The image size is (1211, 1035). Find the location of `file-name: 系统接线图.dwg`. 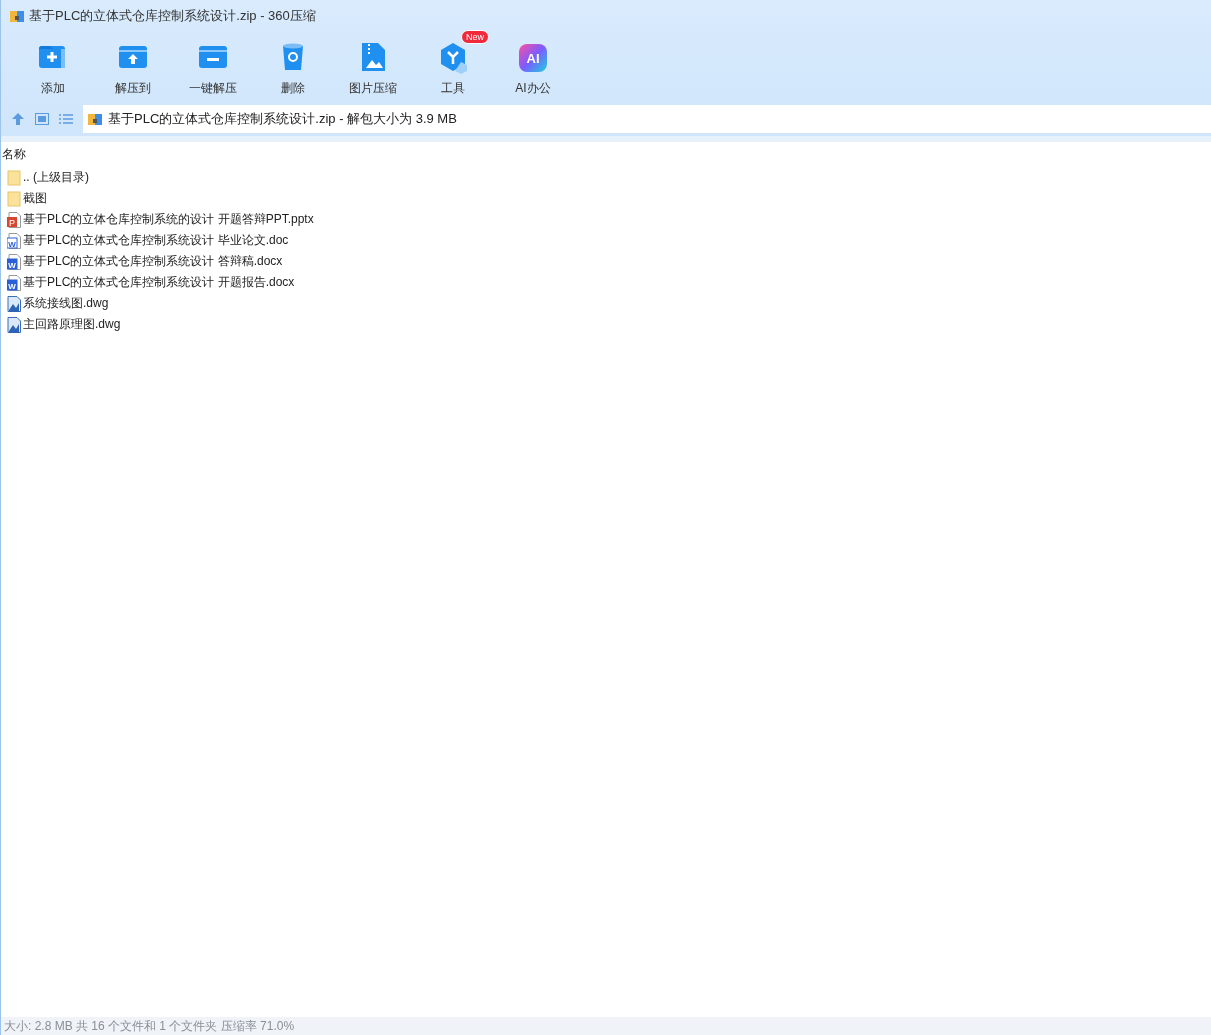

file-name: 系统接线图.dwg is located at coordinates (66, 303).